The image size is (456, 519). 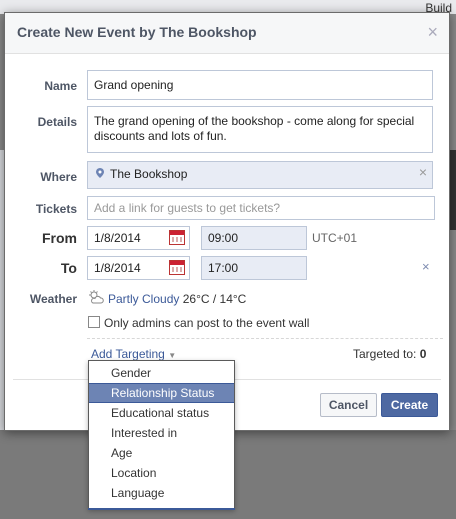 I want to click on where-label: Where, so click(x=58, y=177).